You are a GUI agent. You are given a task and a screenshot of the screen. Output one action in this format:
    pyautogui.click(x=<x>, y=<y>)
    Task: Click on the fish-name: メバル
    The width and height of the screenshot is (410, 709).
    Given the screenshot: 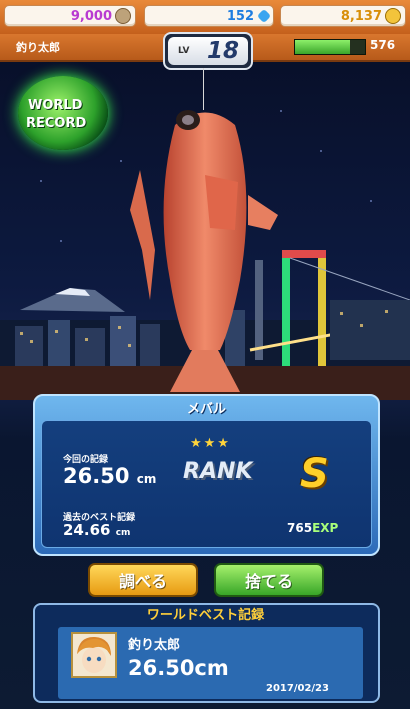 What is the action you would take?
    pyautogui.click(x=206, y=409)
    